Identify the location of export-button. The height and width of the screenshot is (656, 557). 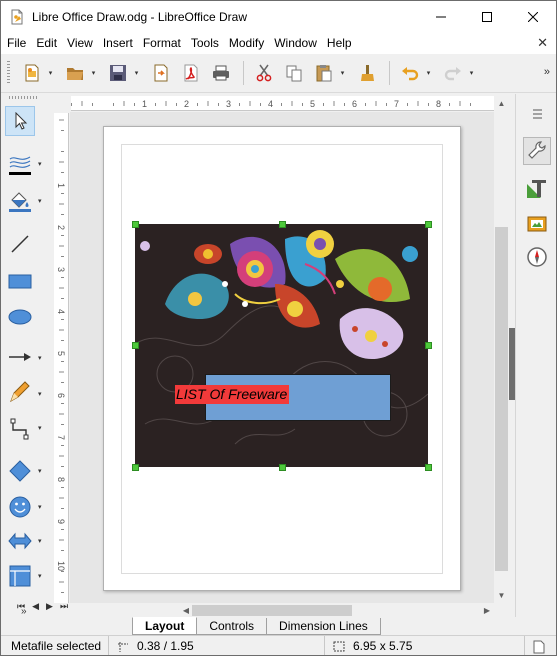
(161, 73).